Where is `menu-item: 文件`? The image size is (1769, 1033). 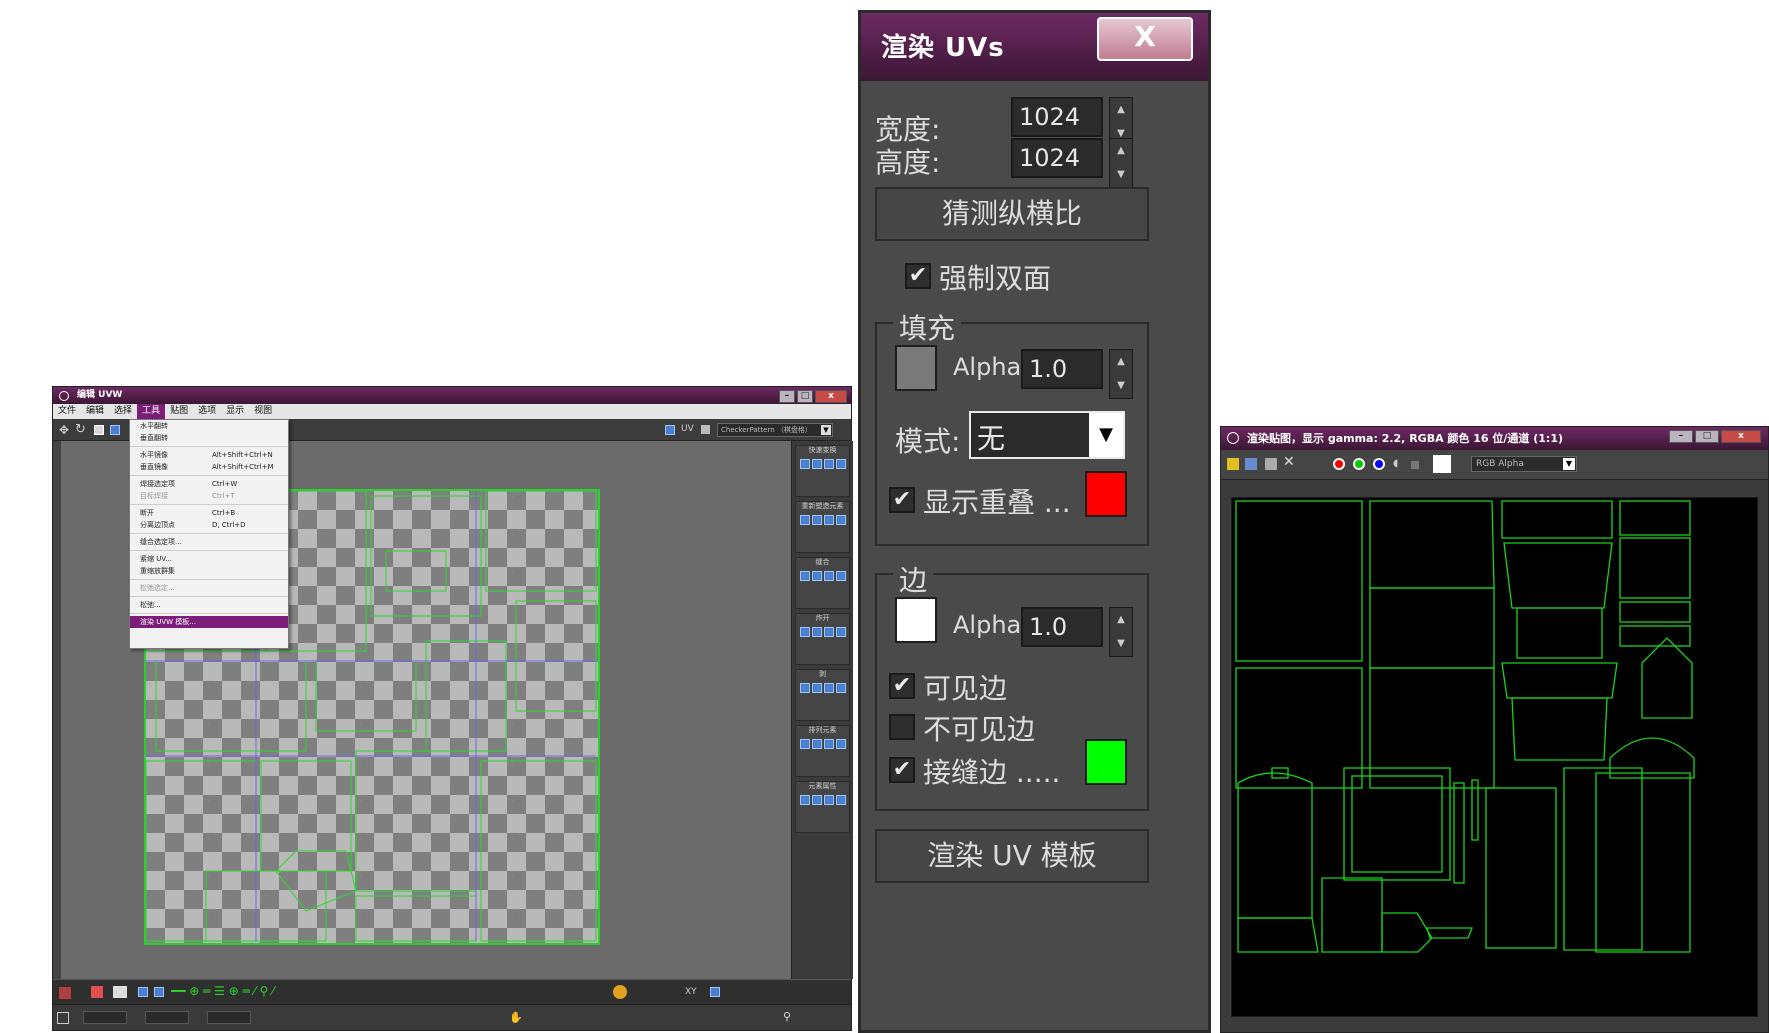 menu-item: 文件 is located at coordinates (67, 411).